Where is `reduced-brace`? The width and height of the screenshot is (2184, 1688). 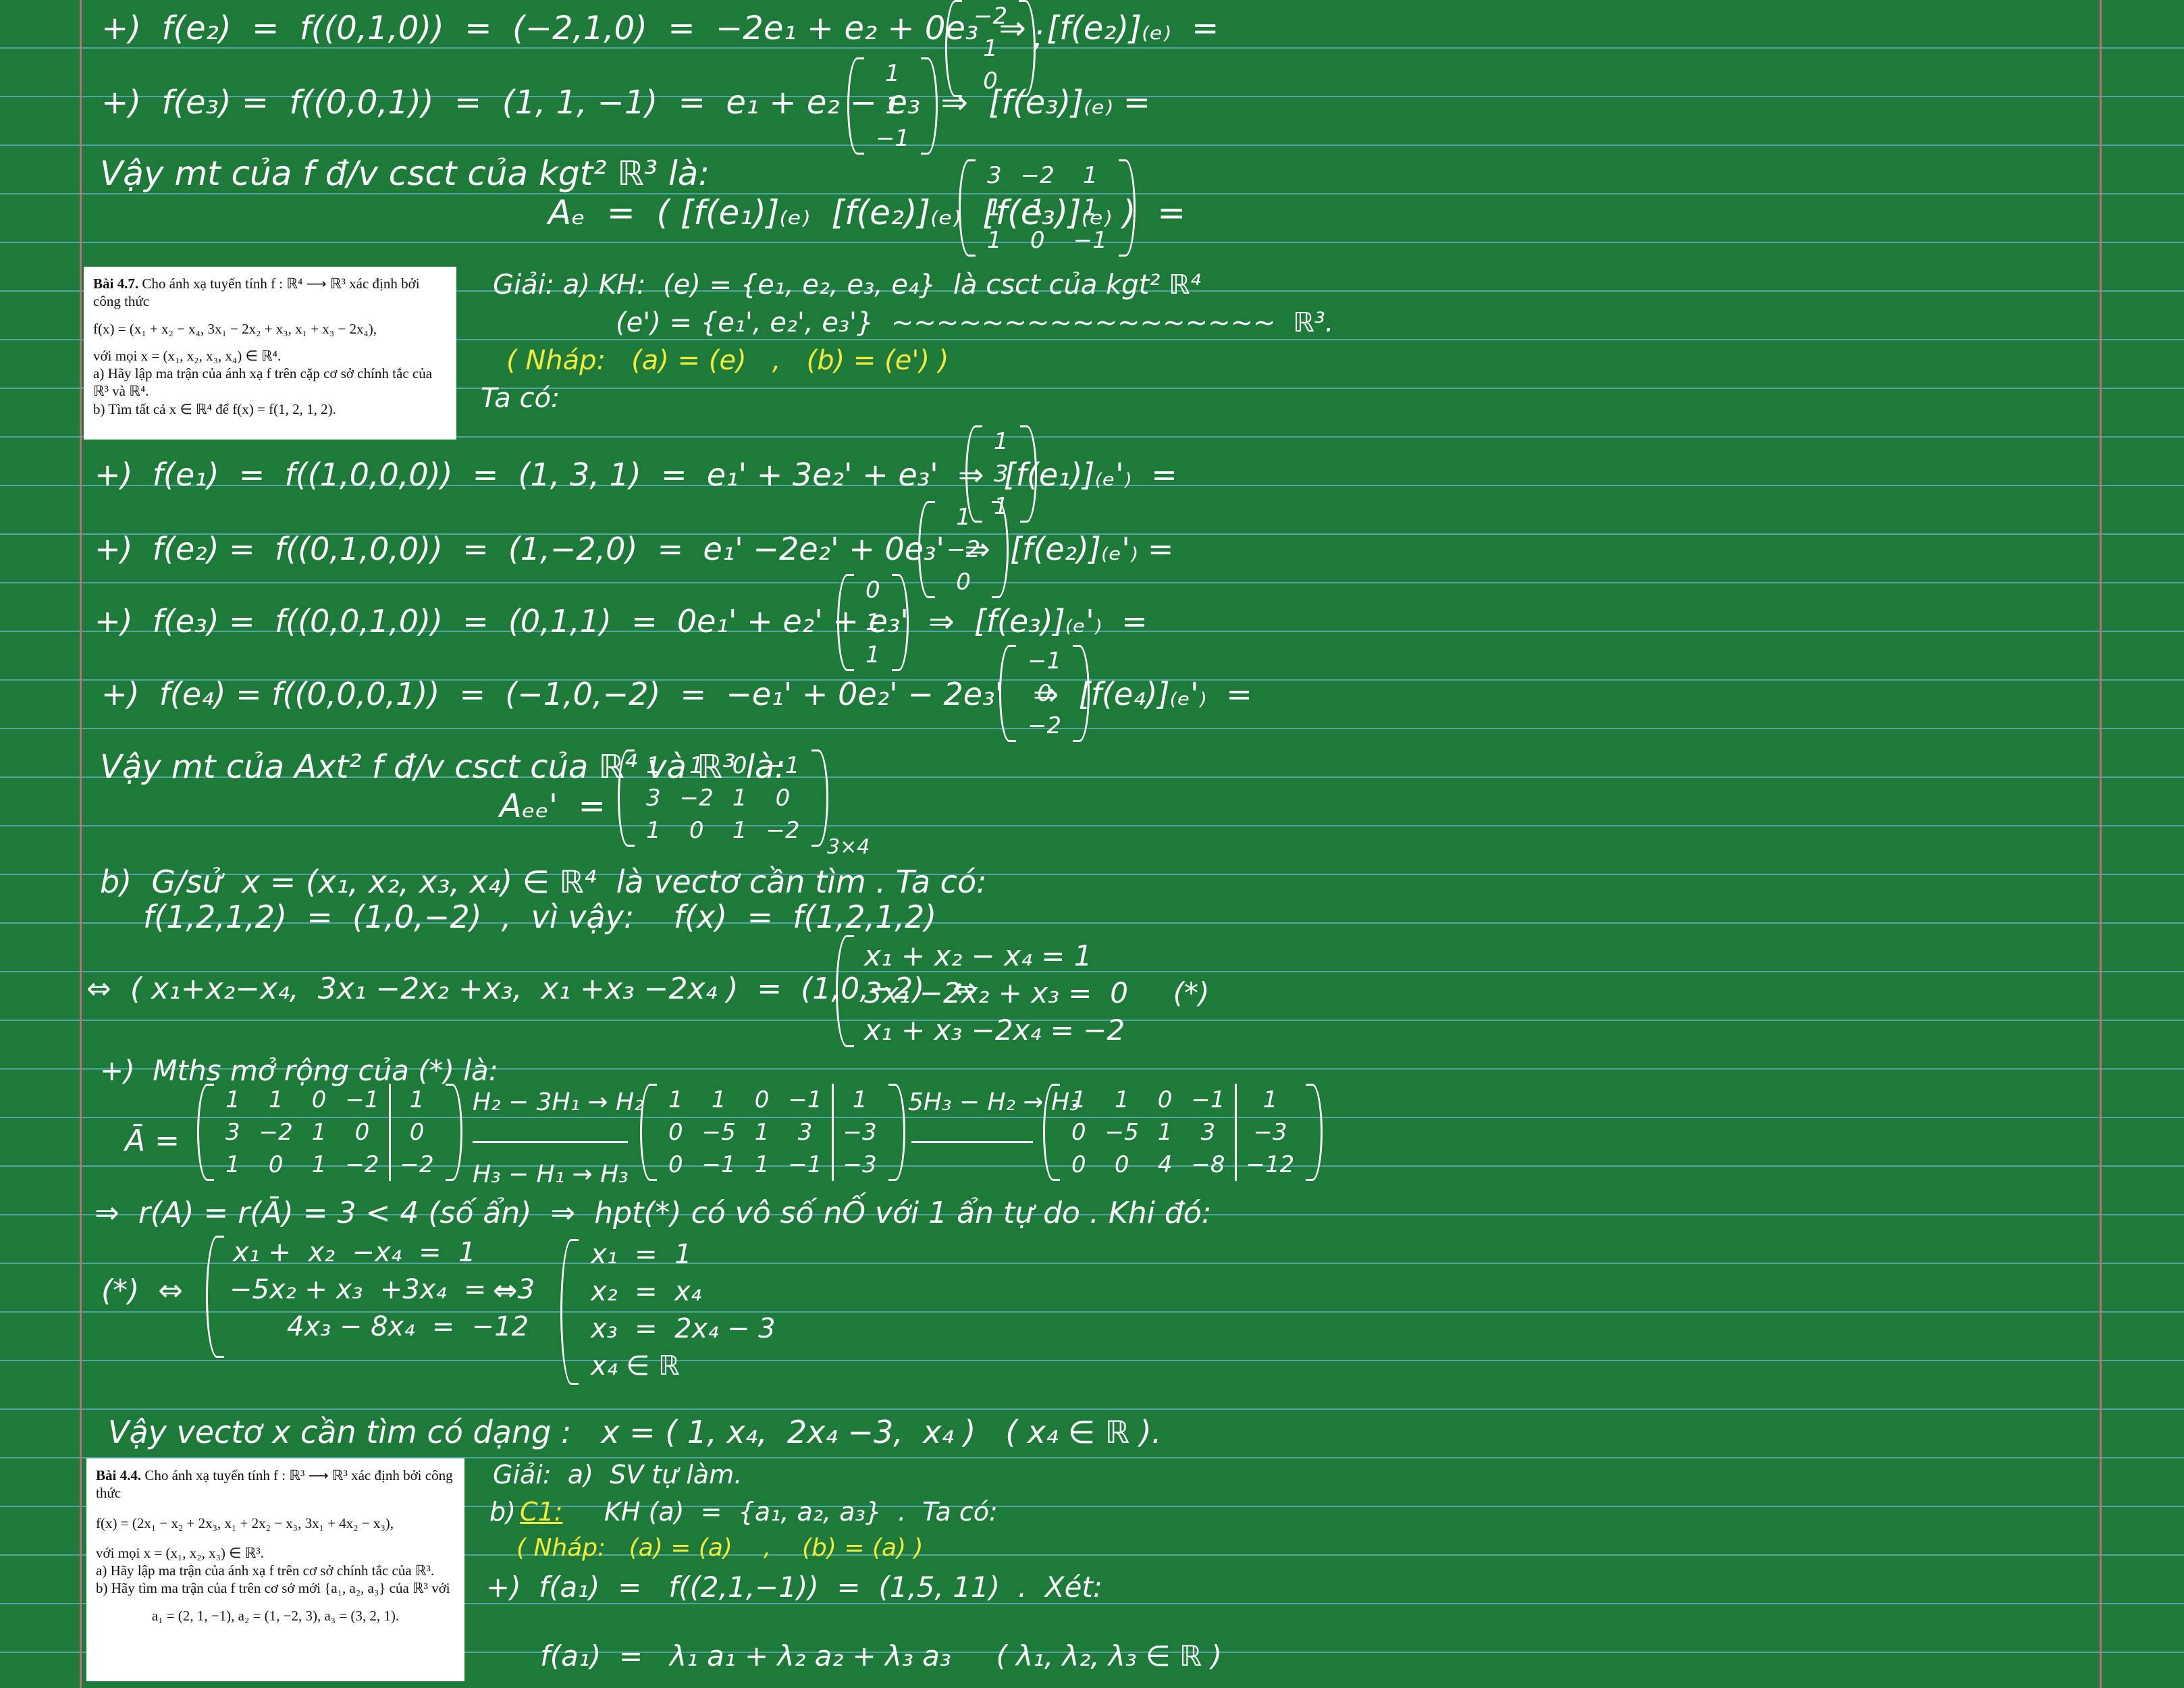 reduced-brace is located at coordinates (215, 1297).